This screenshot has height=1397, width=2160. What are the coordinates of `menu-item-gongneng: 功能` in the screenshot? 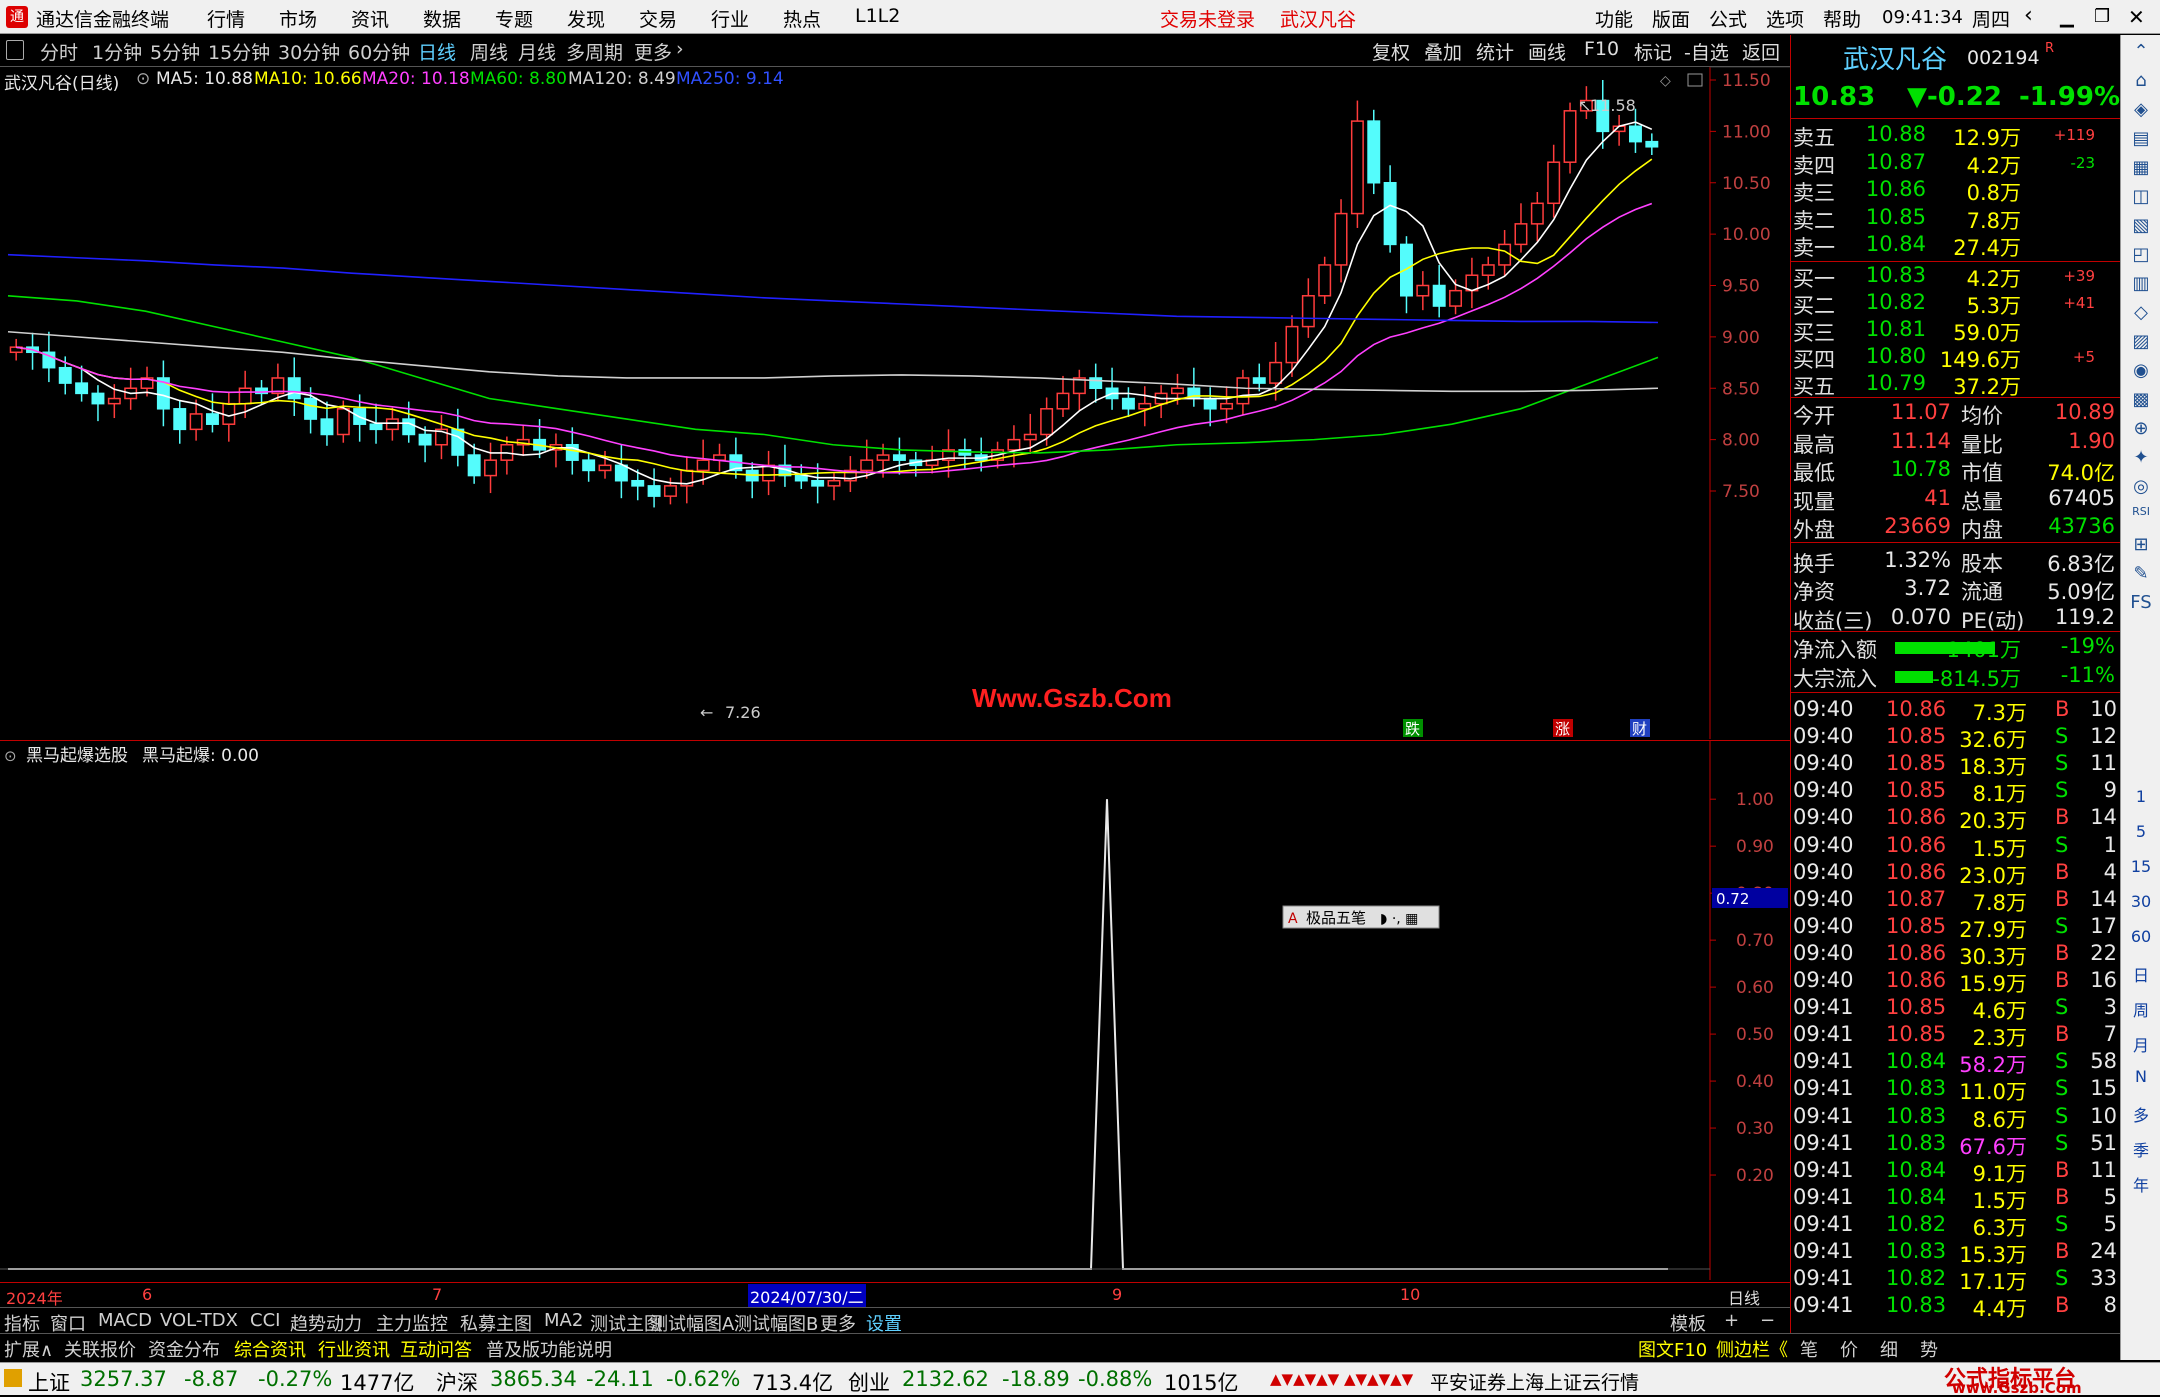 It's located at (1614, 18).